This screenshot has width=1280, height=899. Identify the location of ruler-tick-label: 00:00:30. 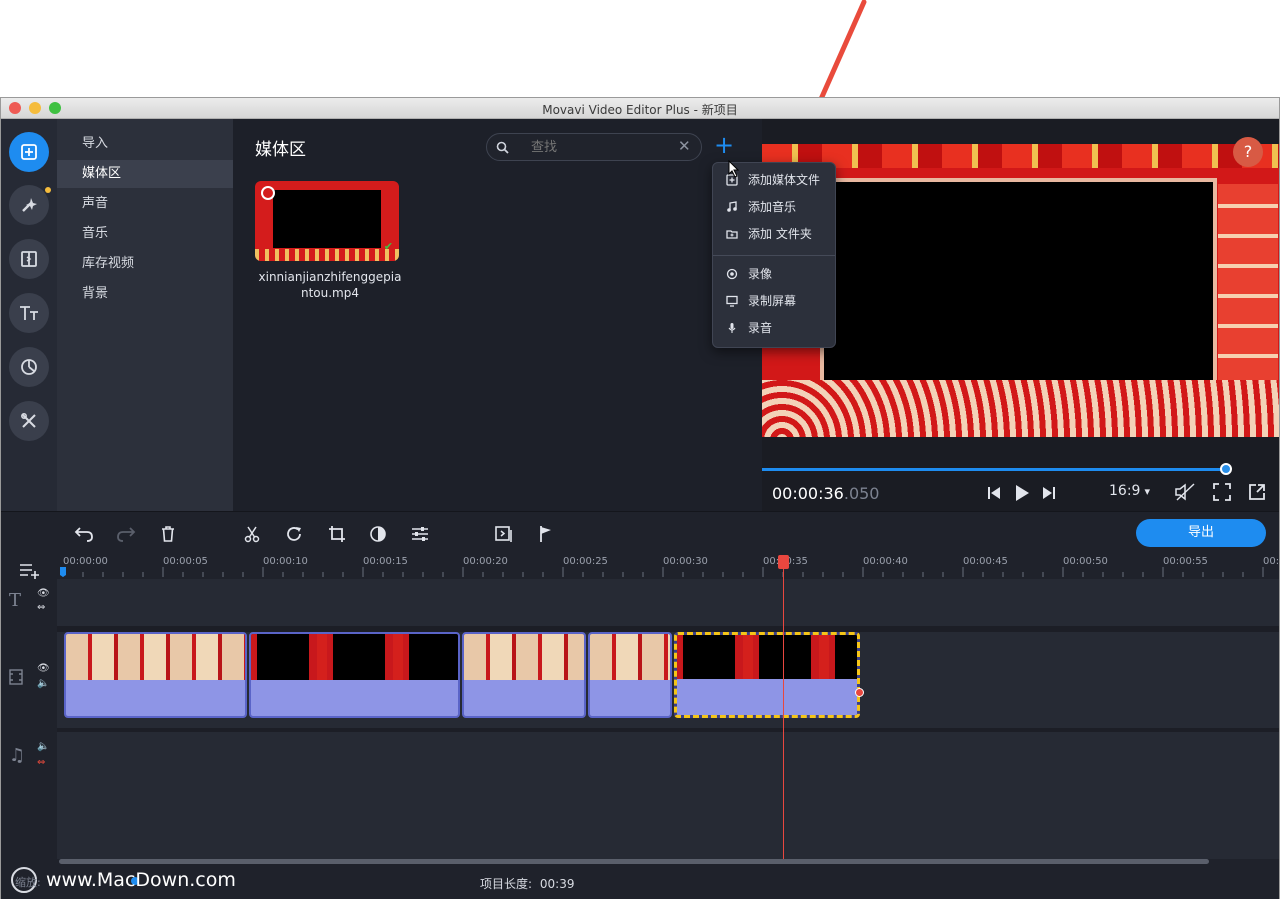
(685, 561).